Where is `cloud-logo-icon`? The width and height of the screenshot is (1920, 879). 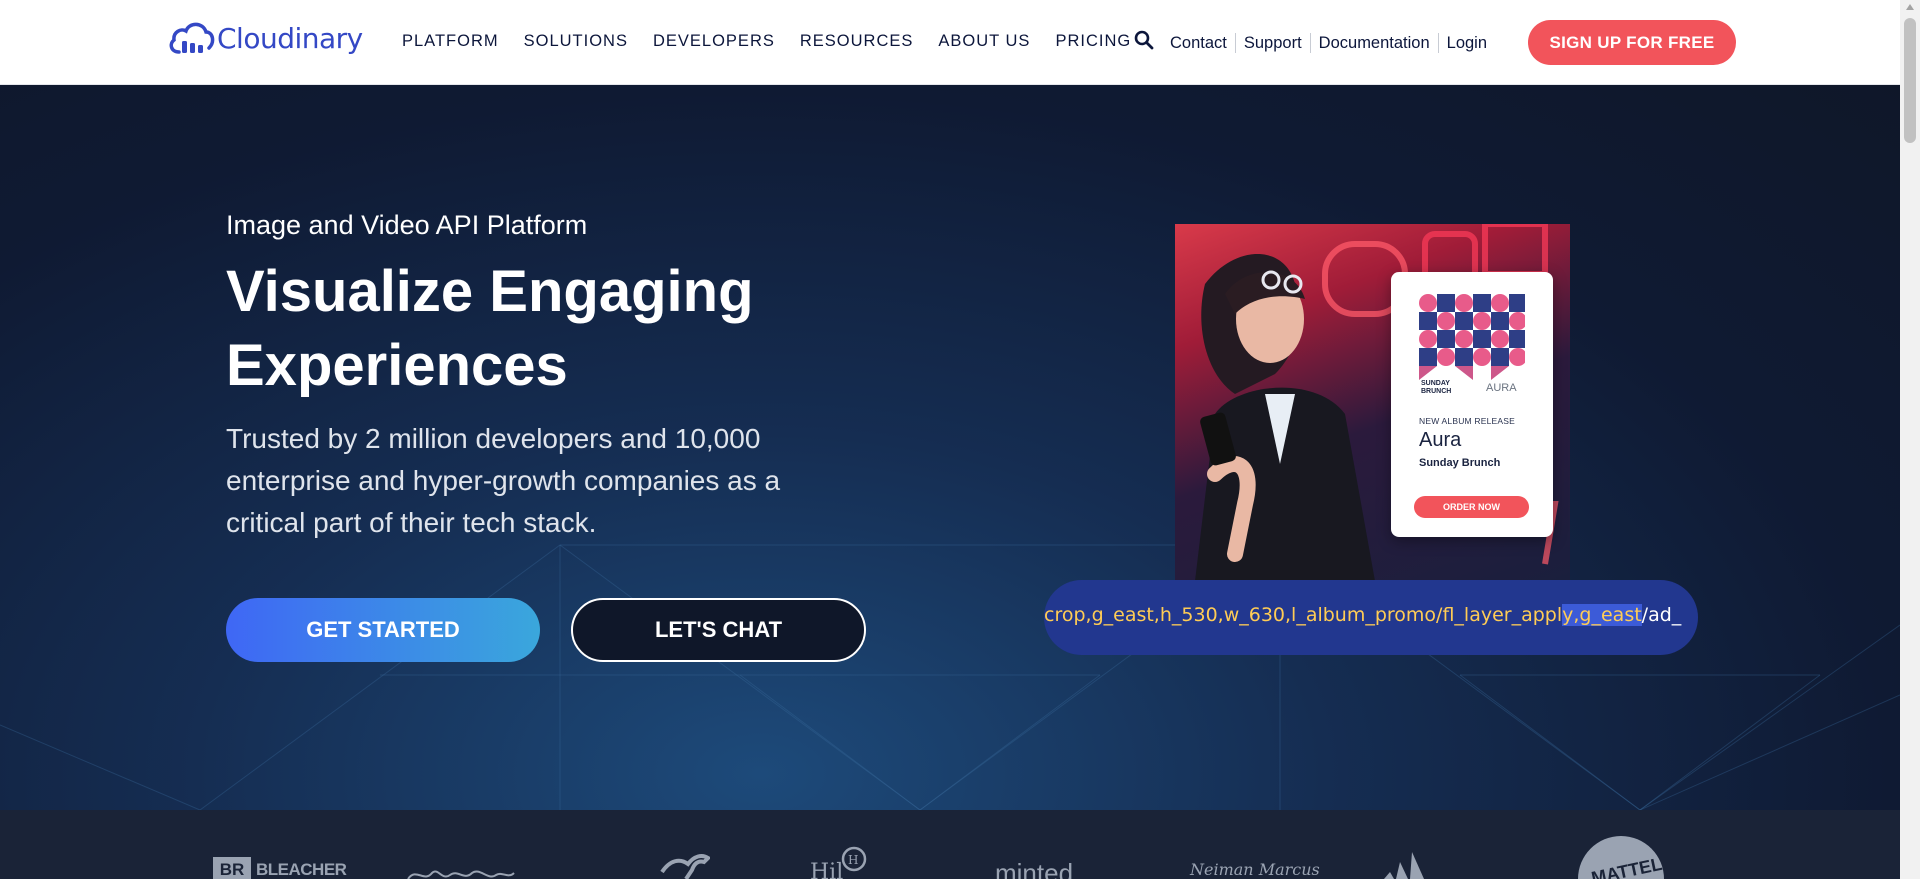
cloud-logo-icon is located at coordinates (192, 38).